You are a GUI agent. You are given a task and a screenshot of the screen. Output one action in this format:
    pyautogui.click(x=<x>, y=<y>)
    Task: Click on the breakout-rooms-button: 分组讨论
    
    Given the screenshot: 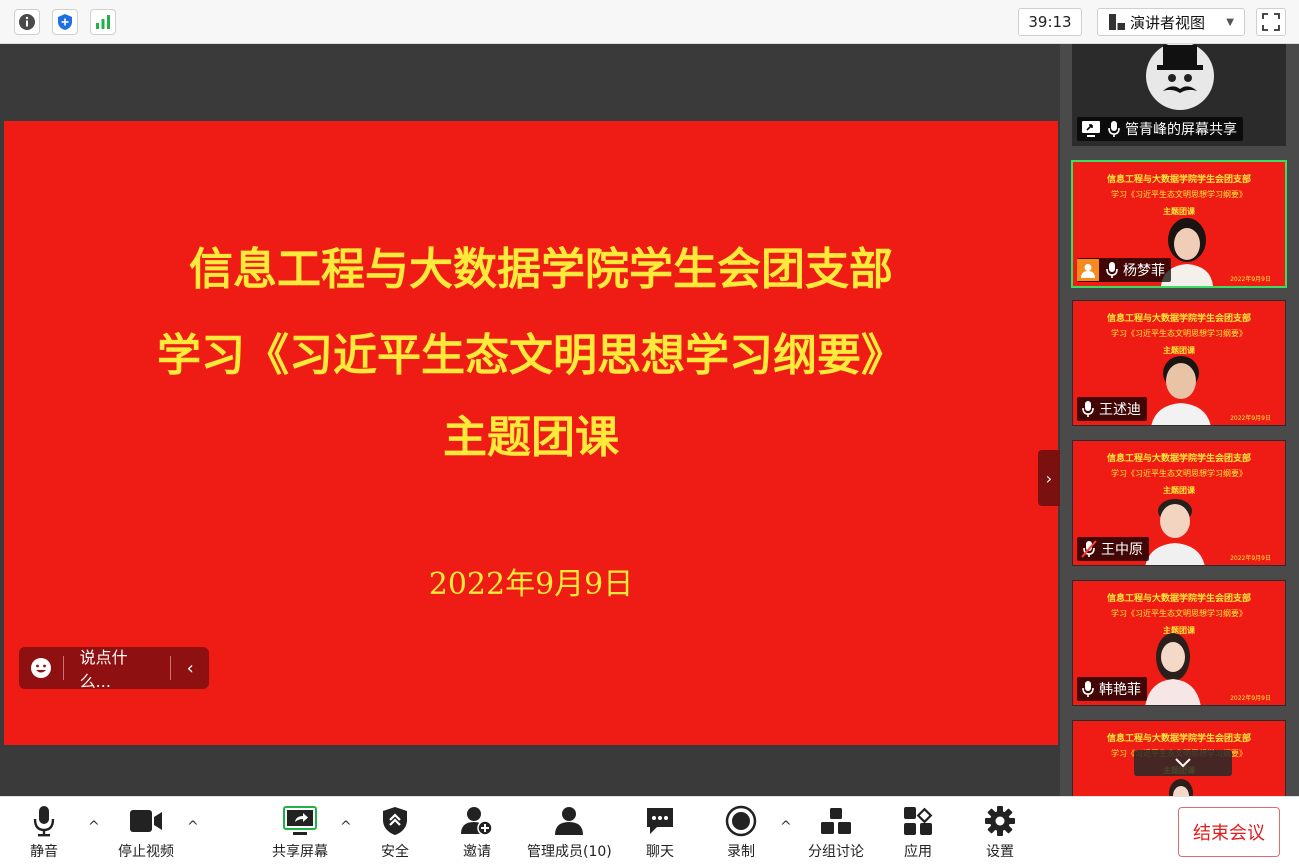 What is the action you would take?
    pyautogui.click(x=836, y=833)
    